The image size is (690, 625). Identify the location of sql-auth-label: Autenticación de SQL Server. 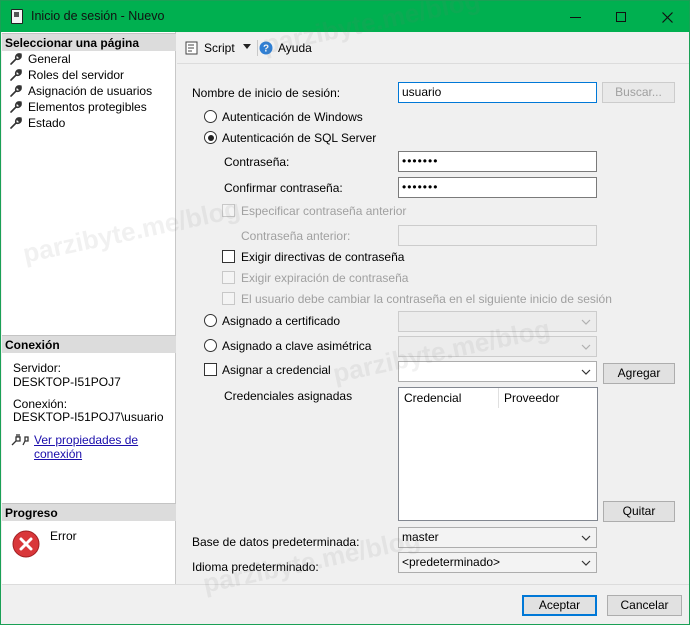
(299, 138).